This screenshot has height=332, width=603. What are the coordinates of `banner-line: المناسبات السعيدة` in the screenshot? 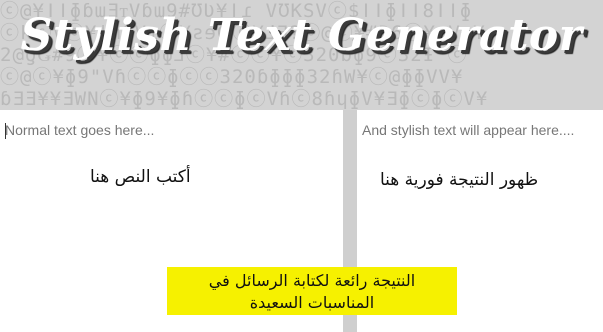 It's located at (312, 302).